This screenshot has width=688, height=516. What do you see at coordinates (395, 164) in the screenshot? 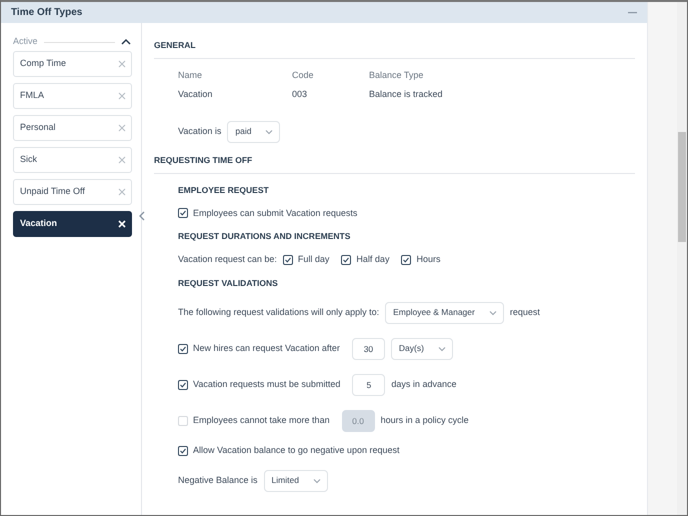
I see `section-heading: REQUESTING TIME OFF` at bounding box center [395, 164].